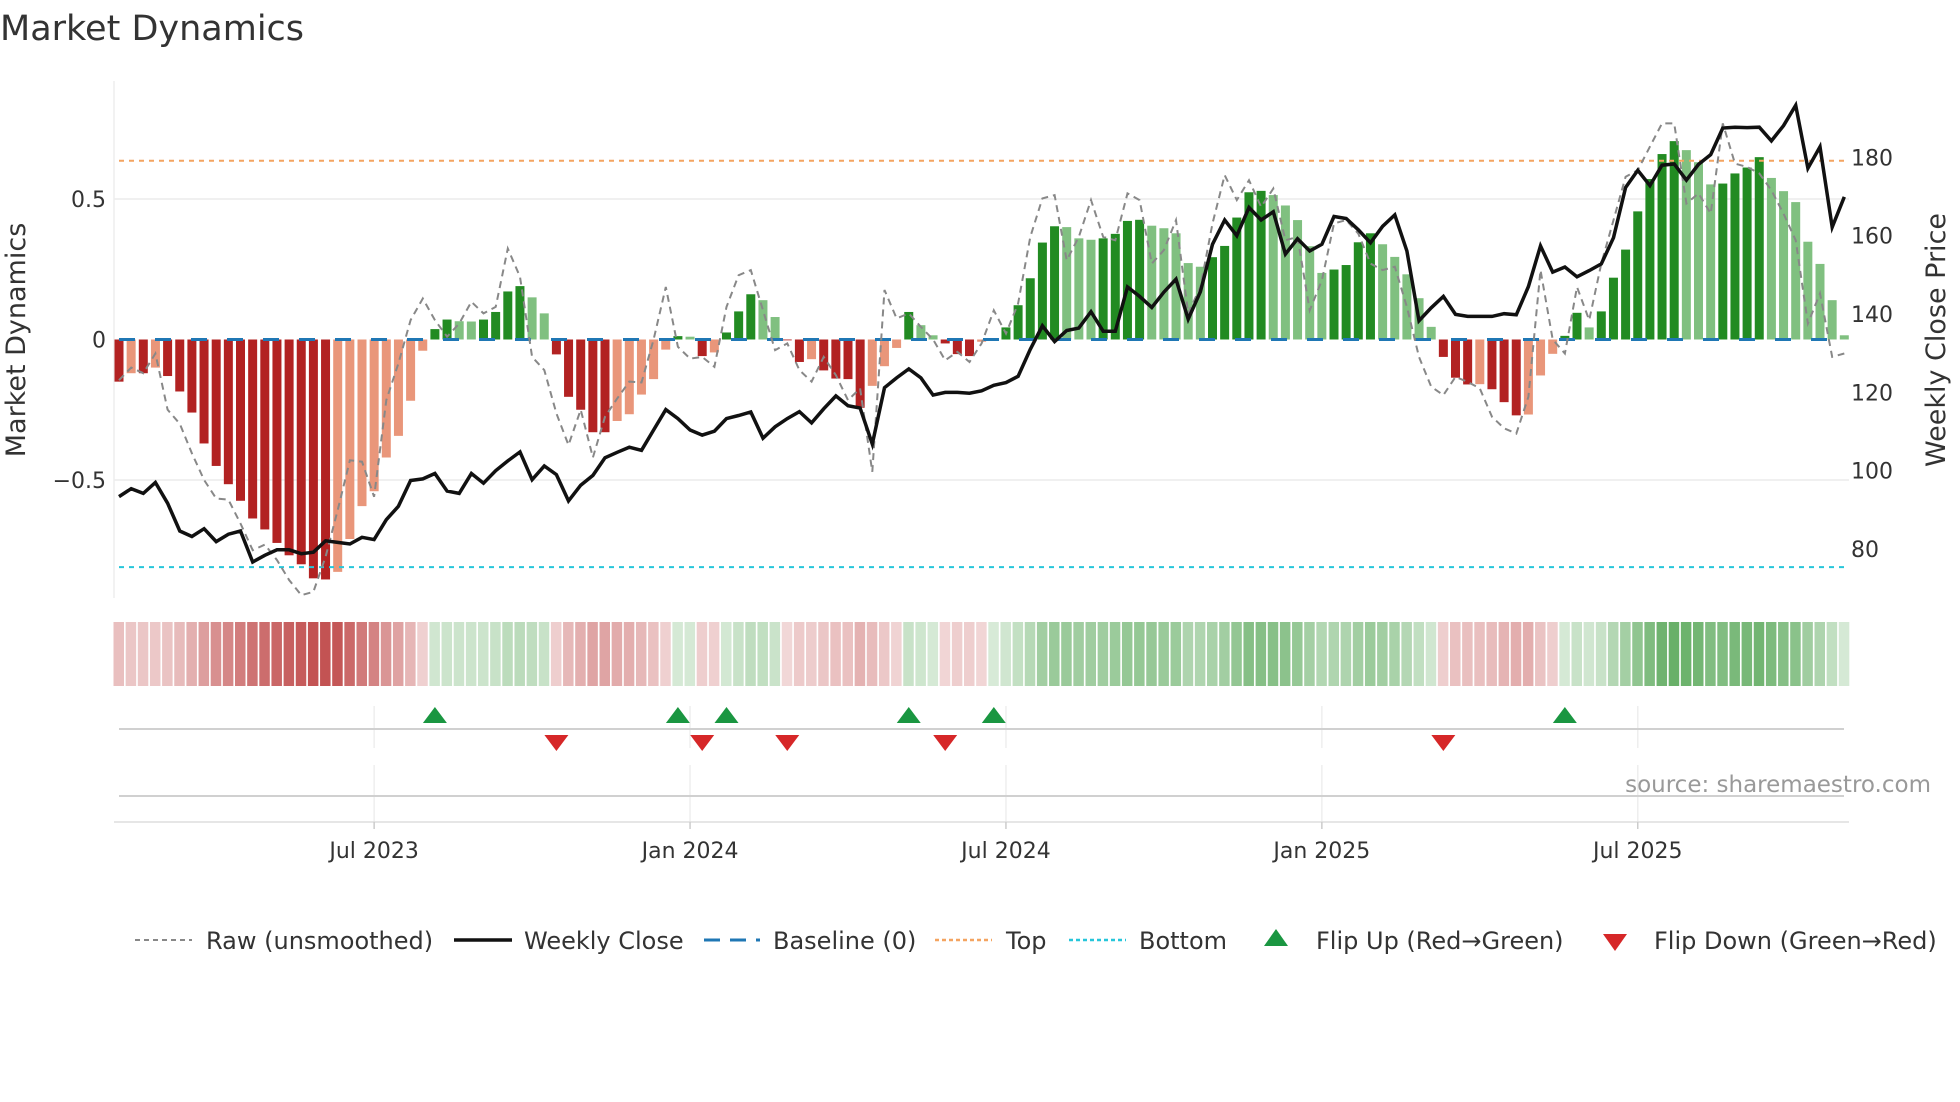  What do you see at coordinates (1183, 941) in the screenshot?
I see `legend-bottom-label: Bottom` at bounding box center [1183, 941].